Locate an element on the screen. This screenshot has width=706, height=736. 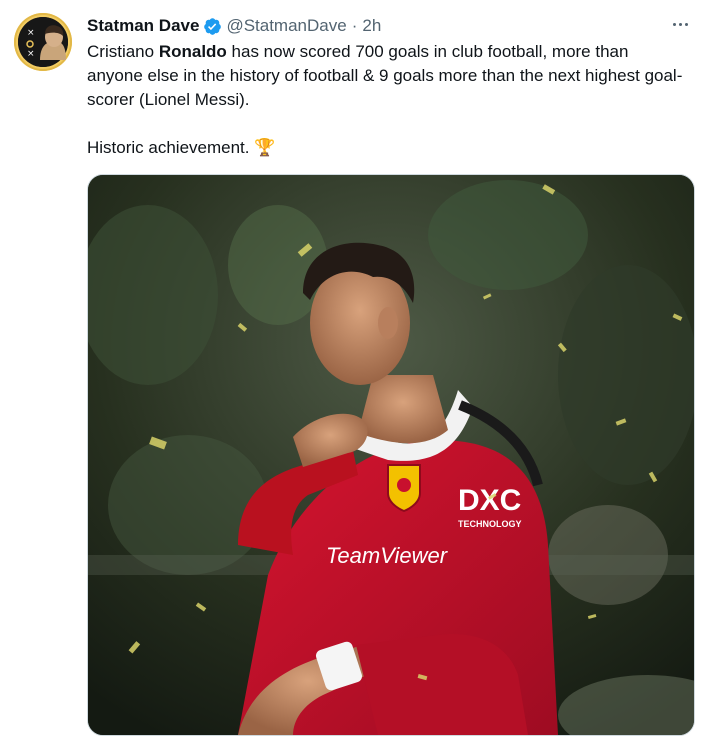
avatar-image: × × is located at coordinates (43, 42).